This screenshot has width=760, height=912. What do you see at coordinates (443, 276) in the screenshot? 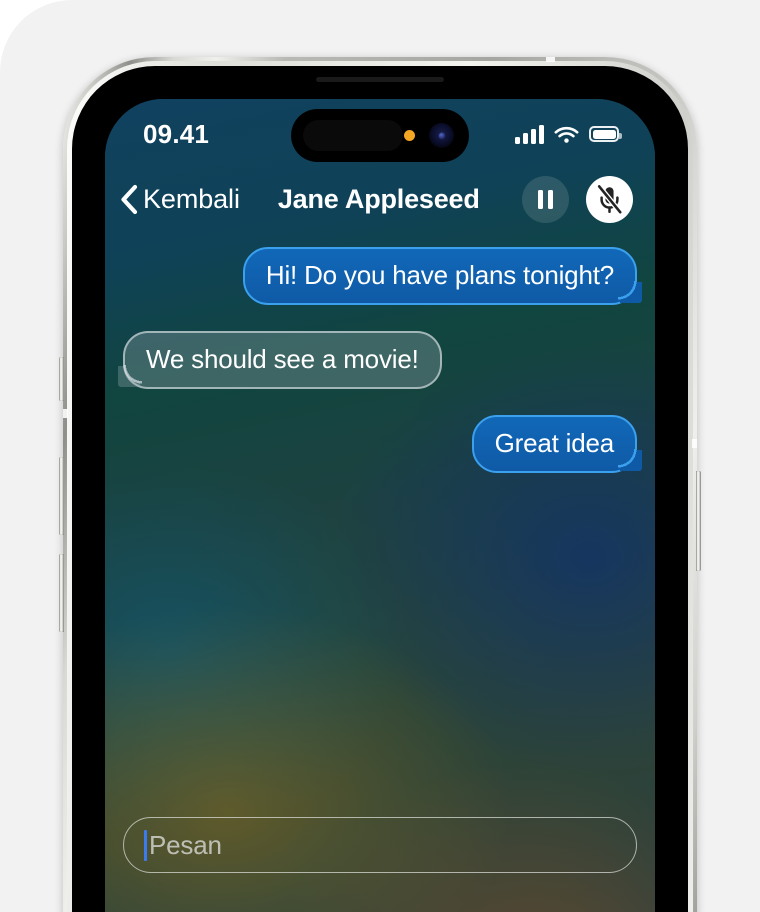
I see `message-bubble-sent: Hi! Do you have plans tonight?` at bounding box center [443, 276].